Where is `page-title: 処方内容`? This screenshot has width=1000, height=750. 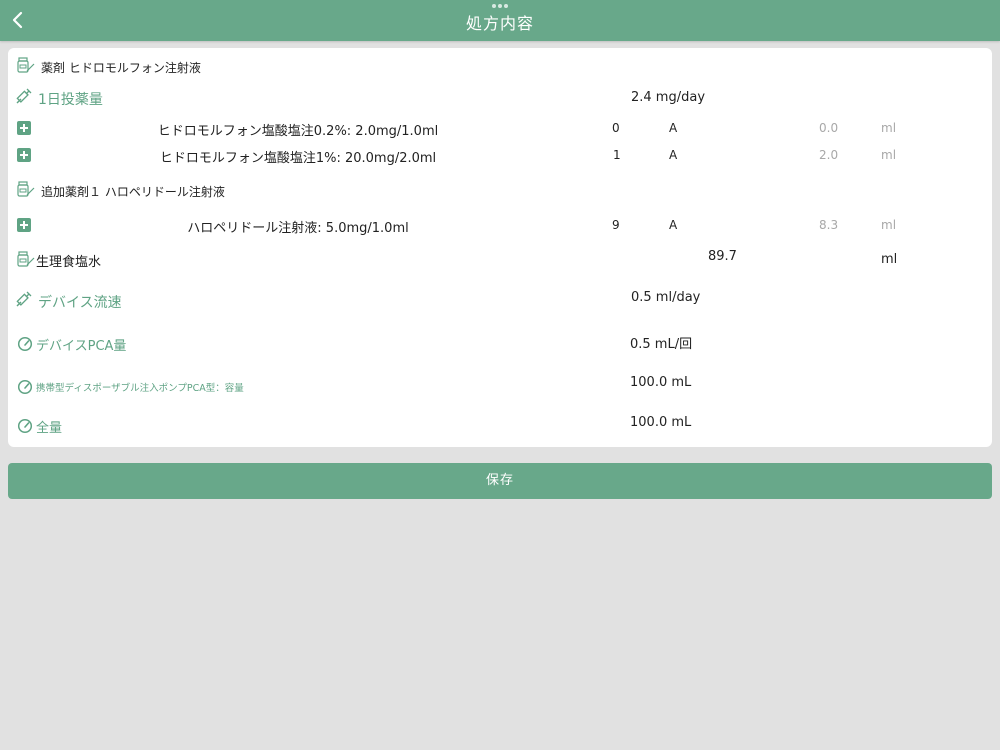
page-title: 処方内容 is located at coordinates (499, 23).